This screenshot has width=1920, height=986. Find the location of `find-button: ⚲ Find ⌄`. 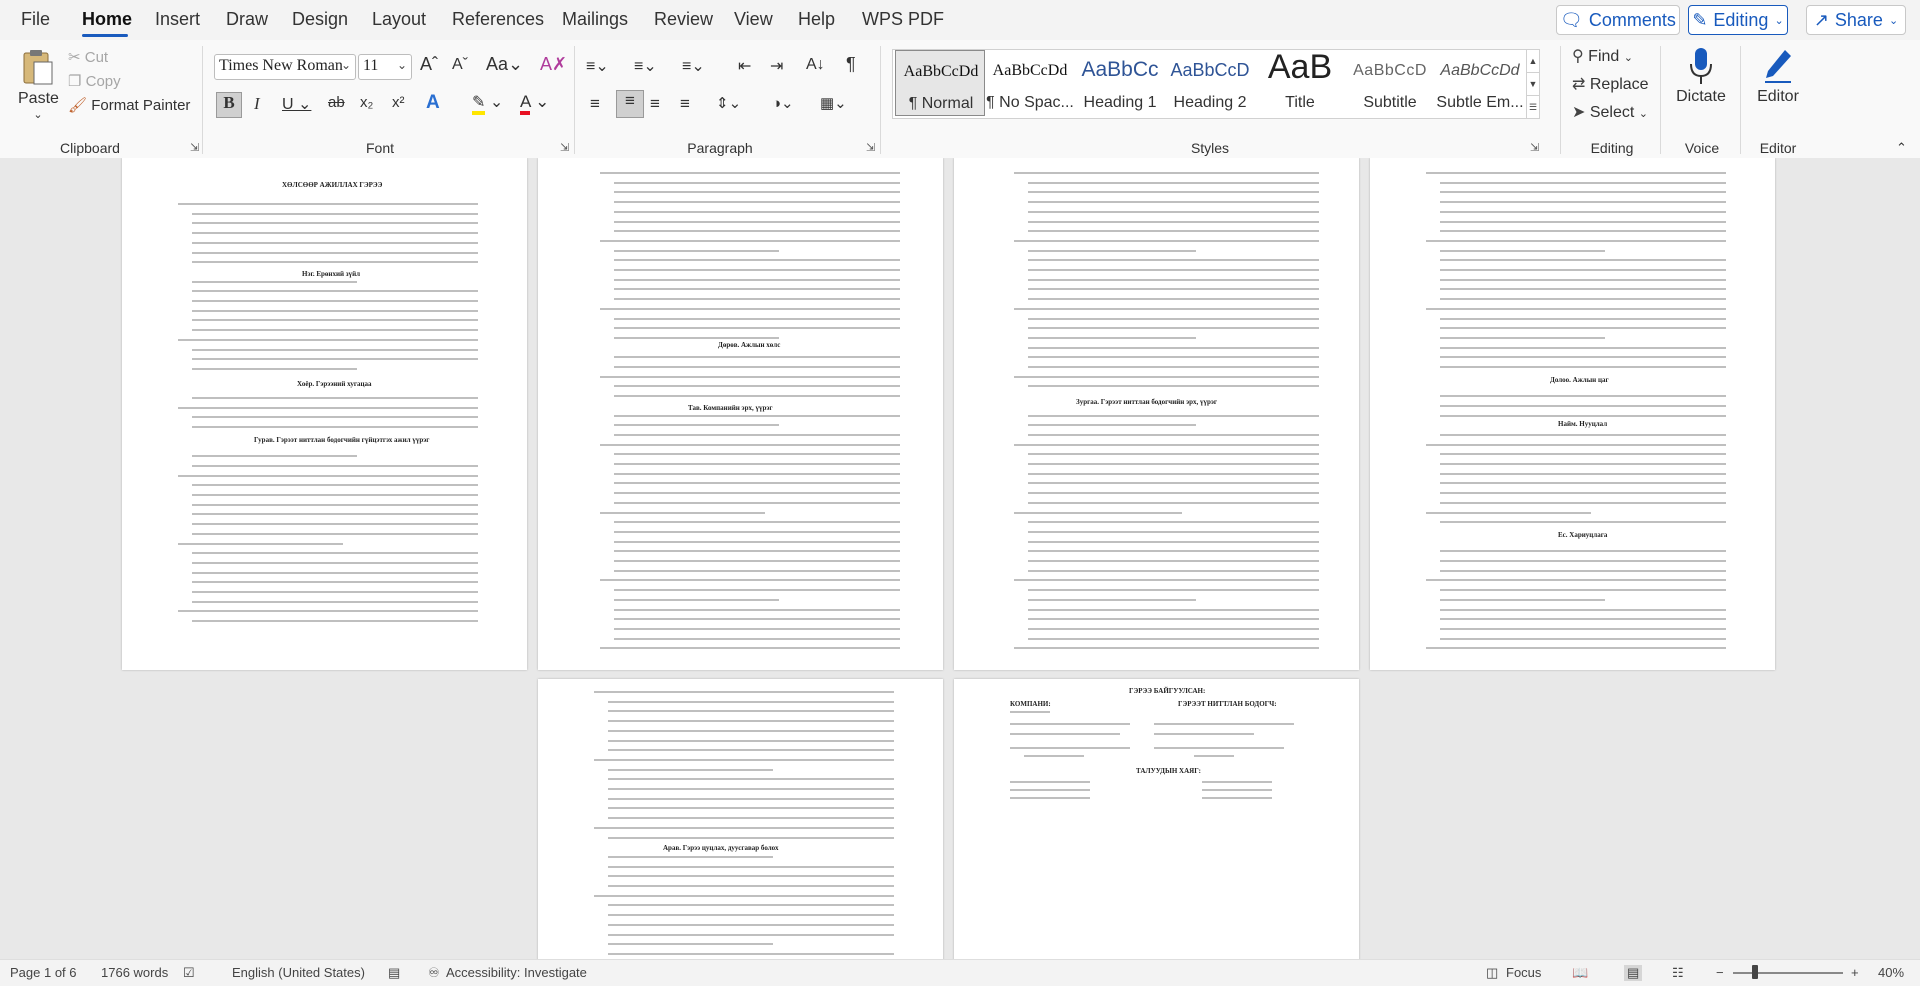

find-button: ⚲ Find ⌄ is located at coordinates (1602, 56).